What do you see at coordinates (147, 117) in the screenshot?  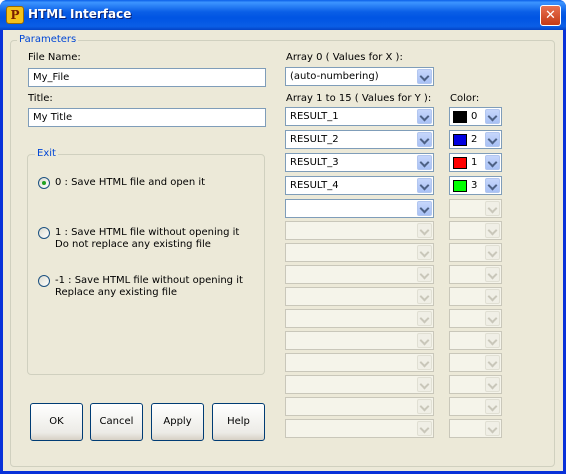 I see `title-input: My Title` at bounding box center [147, 117].